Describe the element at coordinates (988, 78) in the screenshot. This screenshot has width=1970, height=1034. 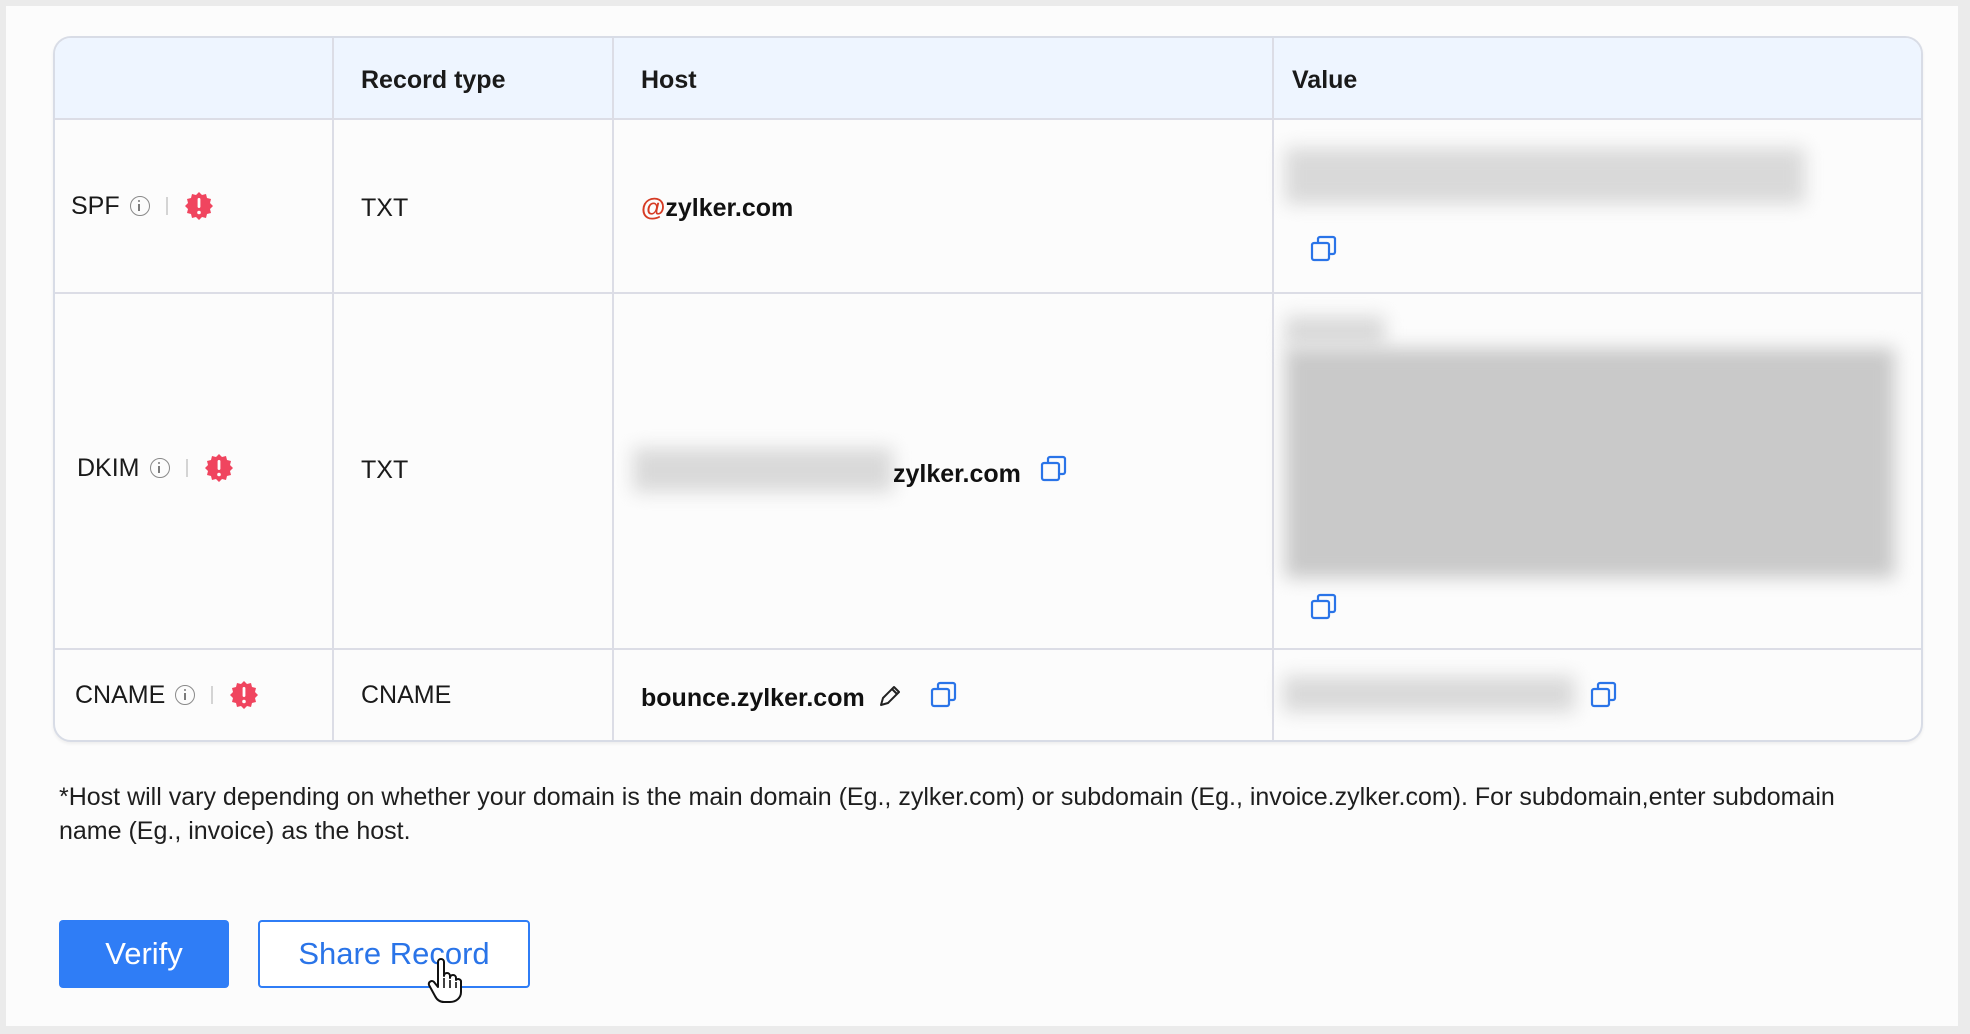
I see `table-header` at that location.